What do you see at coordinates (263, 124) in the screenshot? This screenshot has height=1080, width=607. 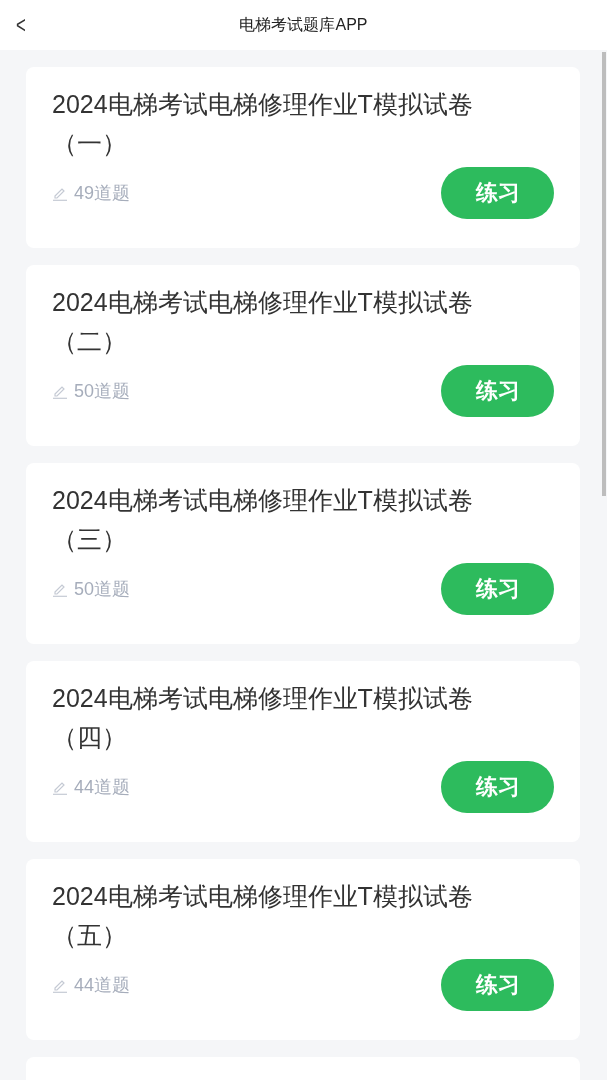 I see `paper-title: 2024电梯考试电梯修理作业T模拟试卷（一）` at bounding box center [263, 124].